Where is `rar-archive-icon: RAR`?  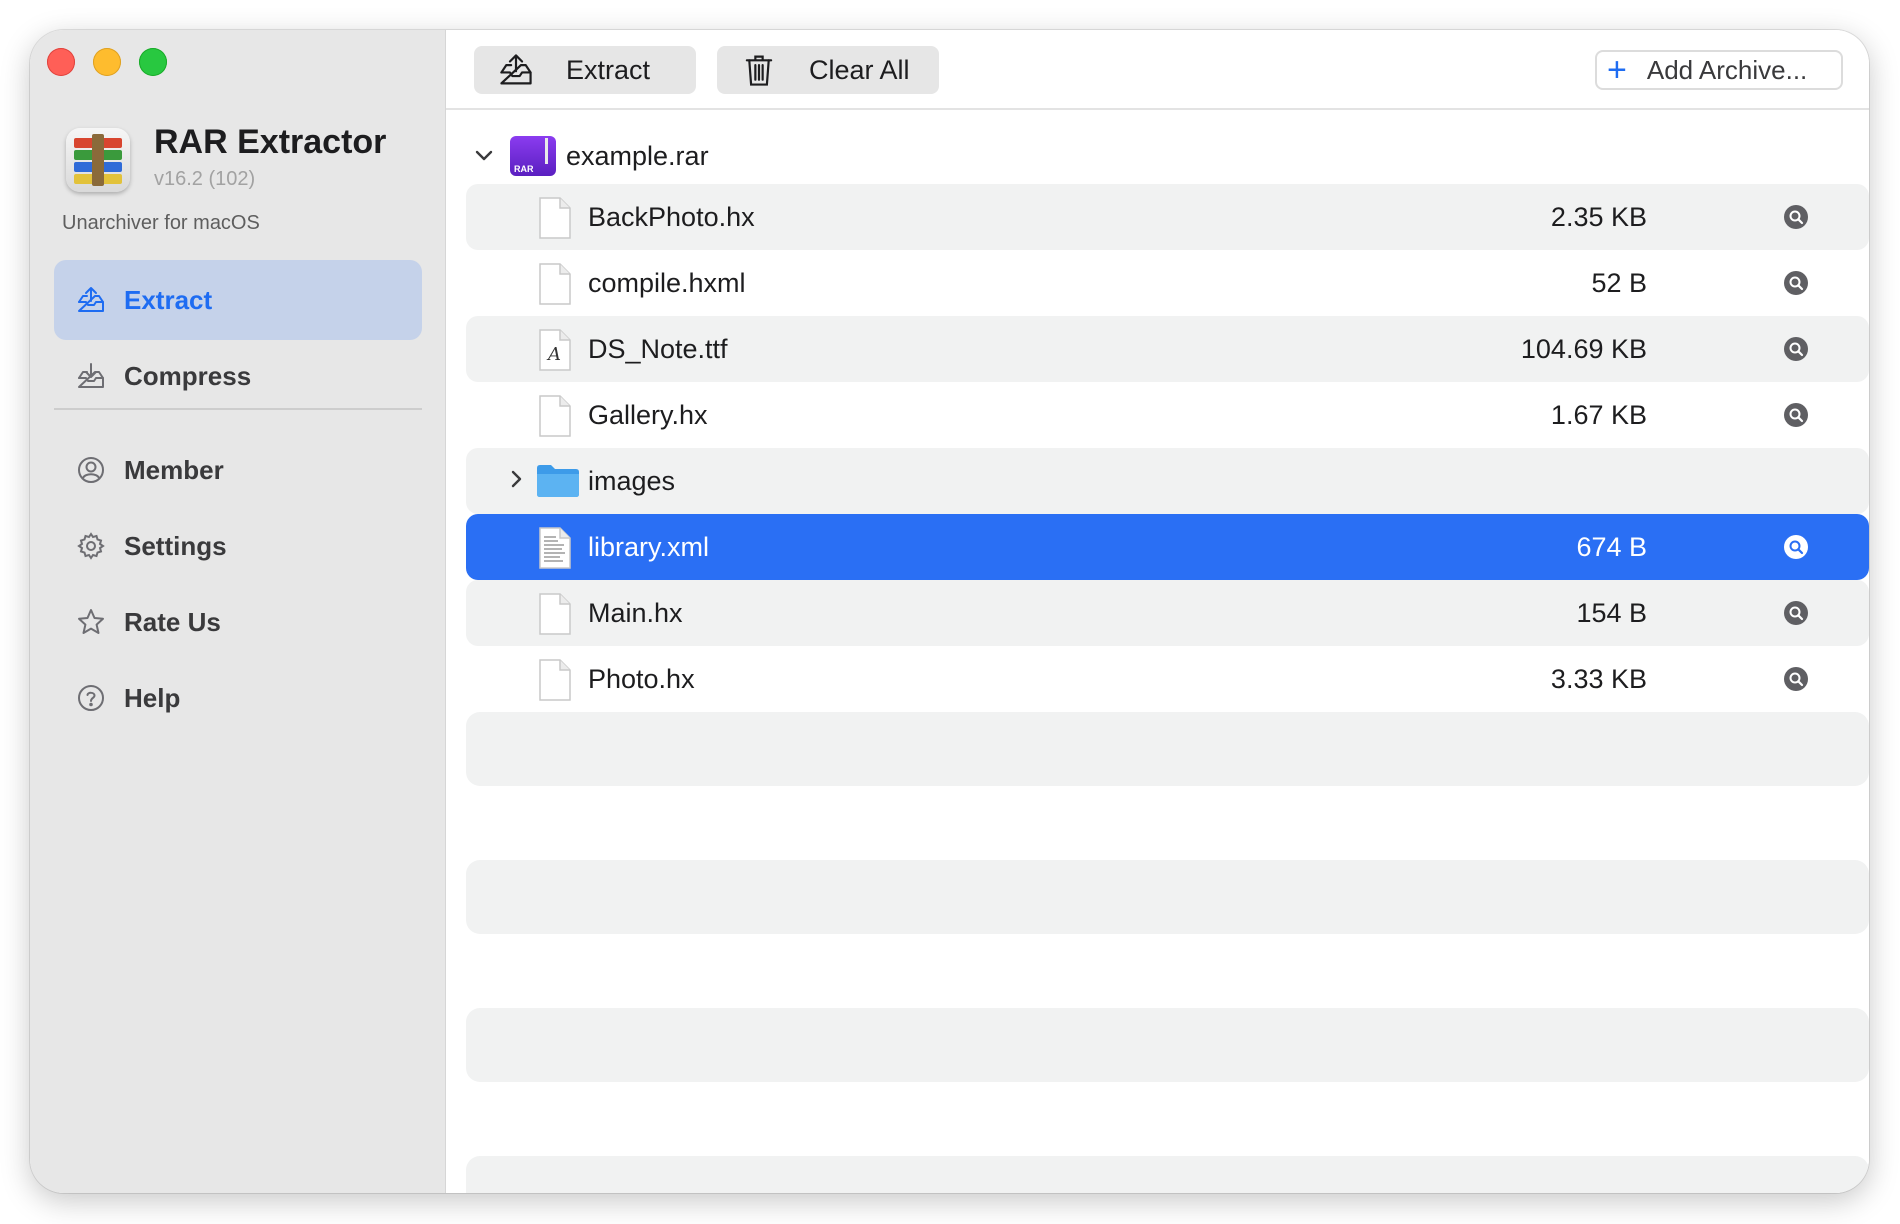
rar-archive-icon: RAR is located at coordinates (533, 156).